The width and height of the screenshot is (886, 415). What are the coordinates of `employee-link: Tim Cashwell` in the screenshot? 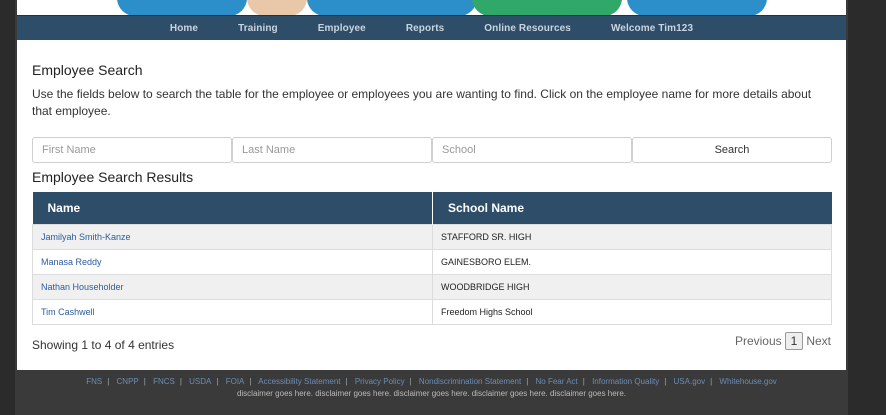 It's located at (68, 312).